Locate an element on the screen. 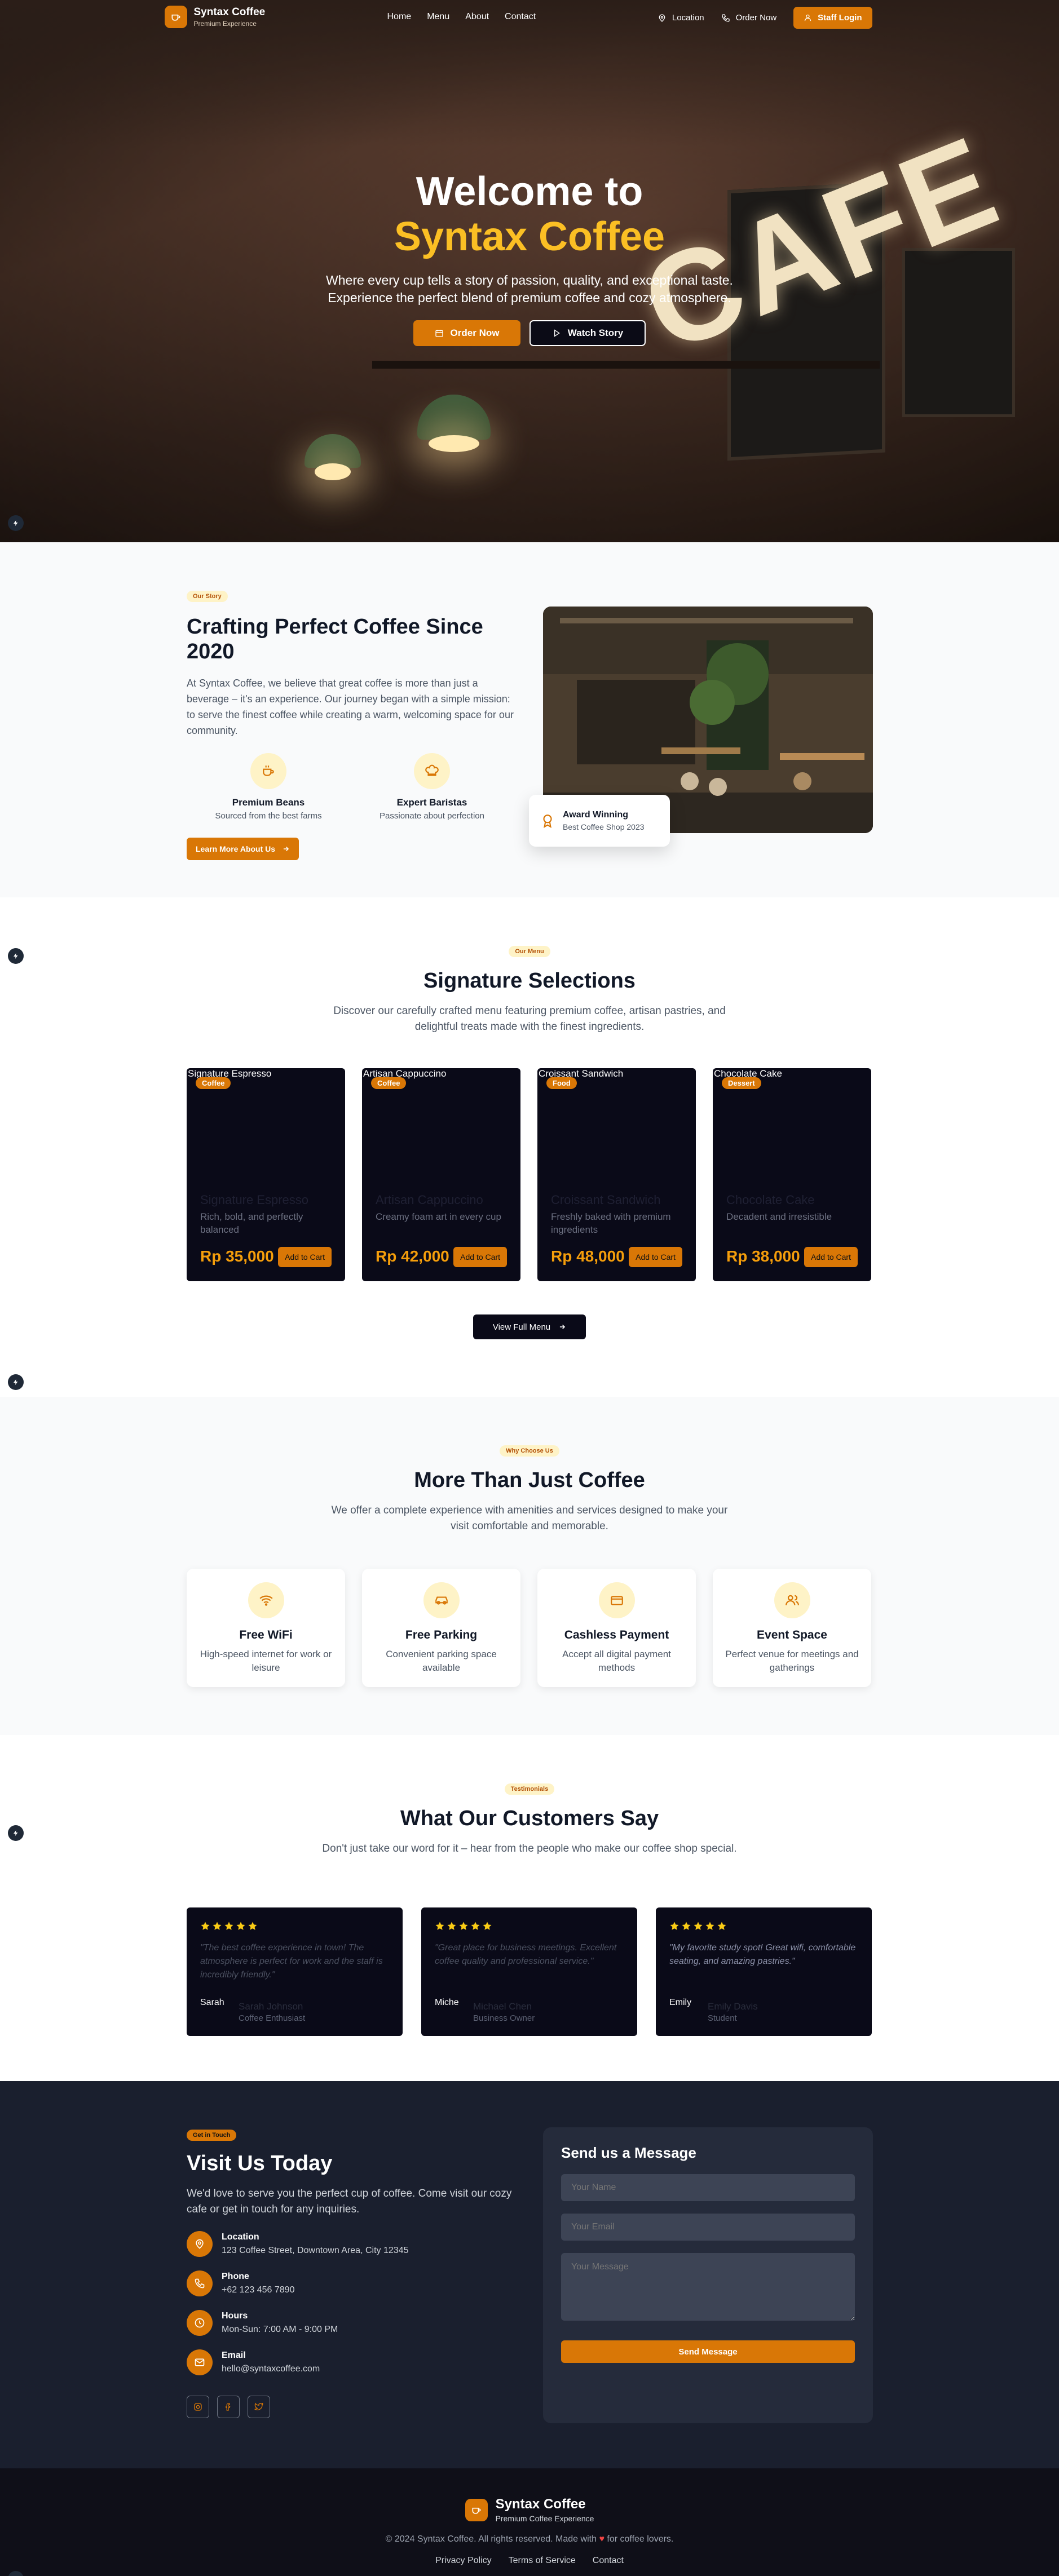 The height and width of the screenshot is (2576, 1059). message-textarea is located at coordinates (708, 2287).